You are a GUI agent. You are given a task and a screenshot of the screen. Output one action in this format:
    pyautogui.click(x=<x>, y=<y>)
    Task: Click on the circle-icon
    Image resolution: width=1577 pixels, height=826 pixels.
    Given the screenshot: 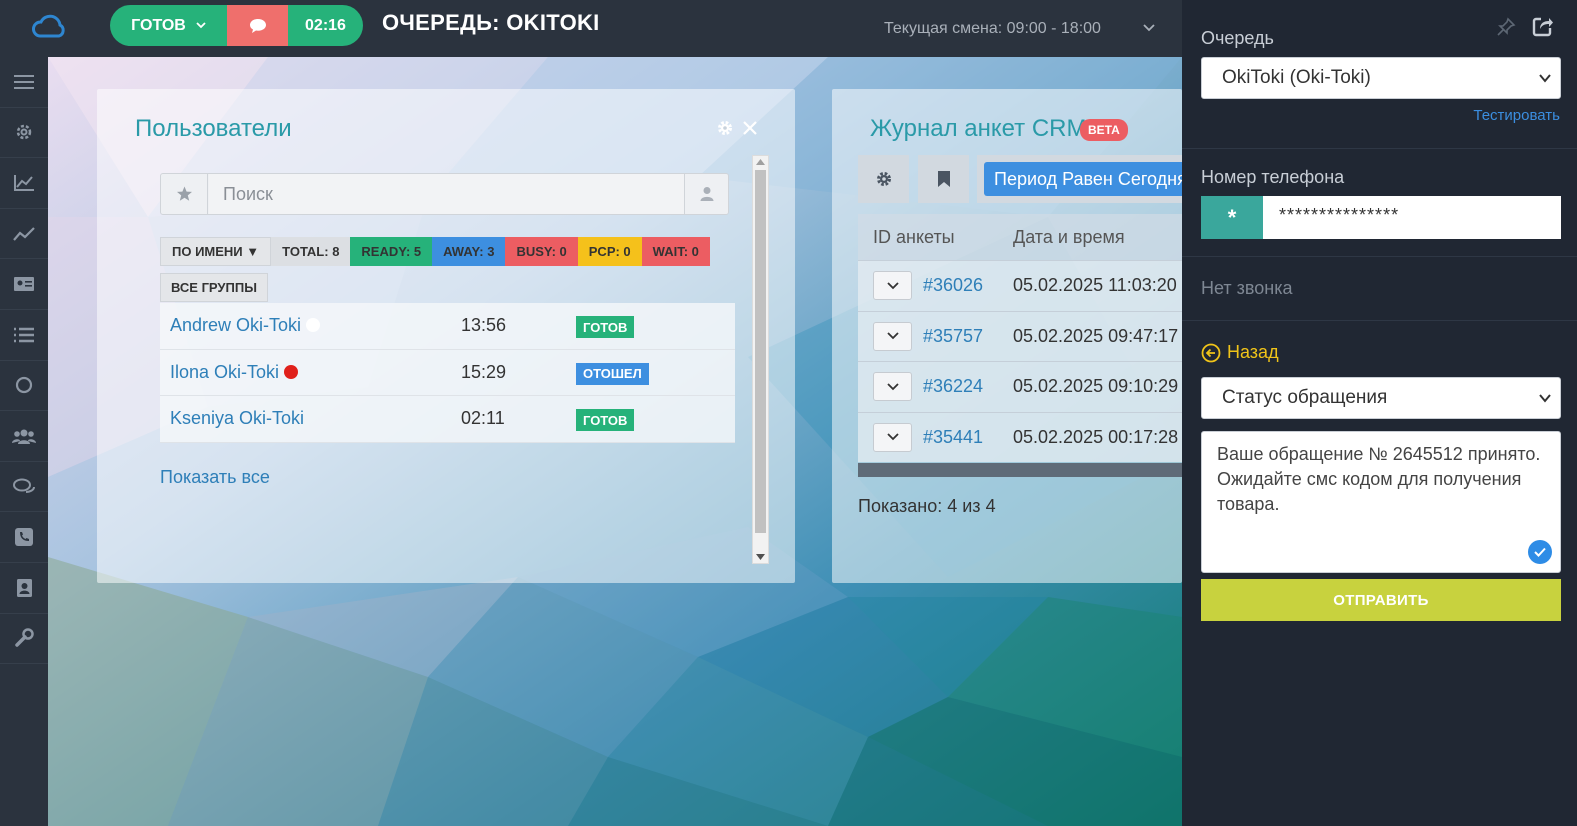 What is the action you would take?
    pyautogui.click(x=24, y=386)
    